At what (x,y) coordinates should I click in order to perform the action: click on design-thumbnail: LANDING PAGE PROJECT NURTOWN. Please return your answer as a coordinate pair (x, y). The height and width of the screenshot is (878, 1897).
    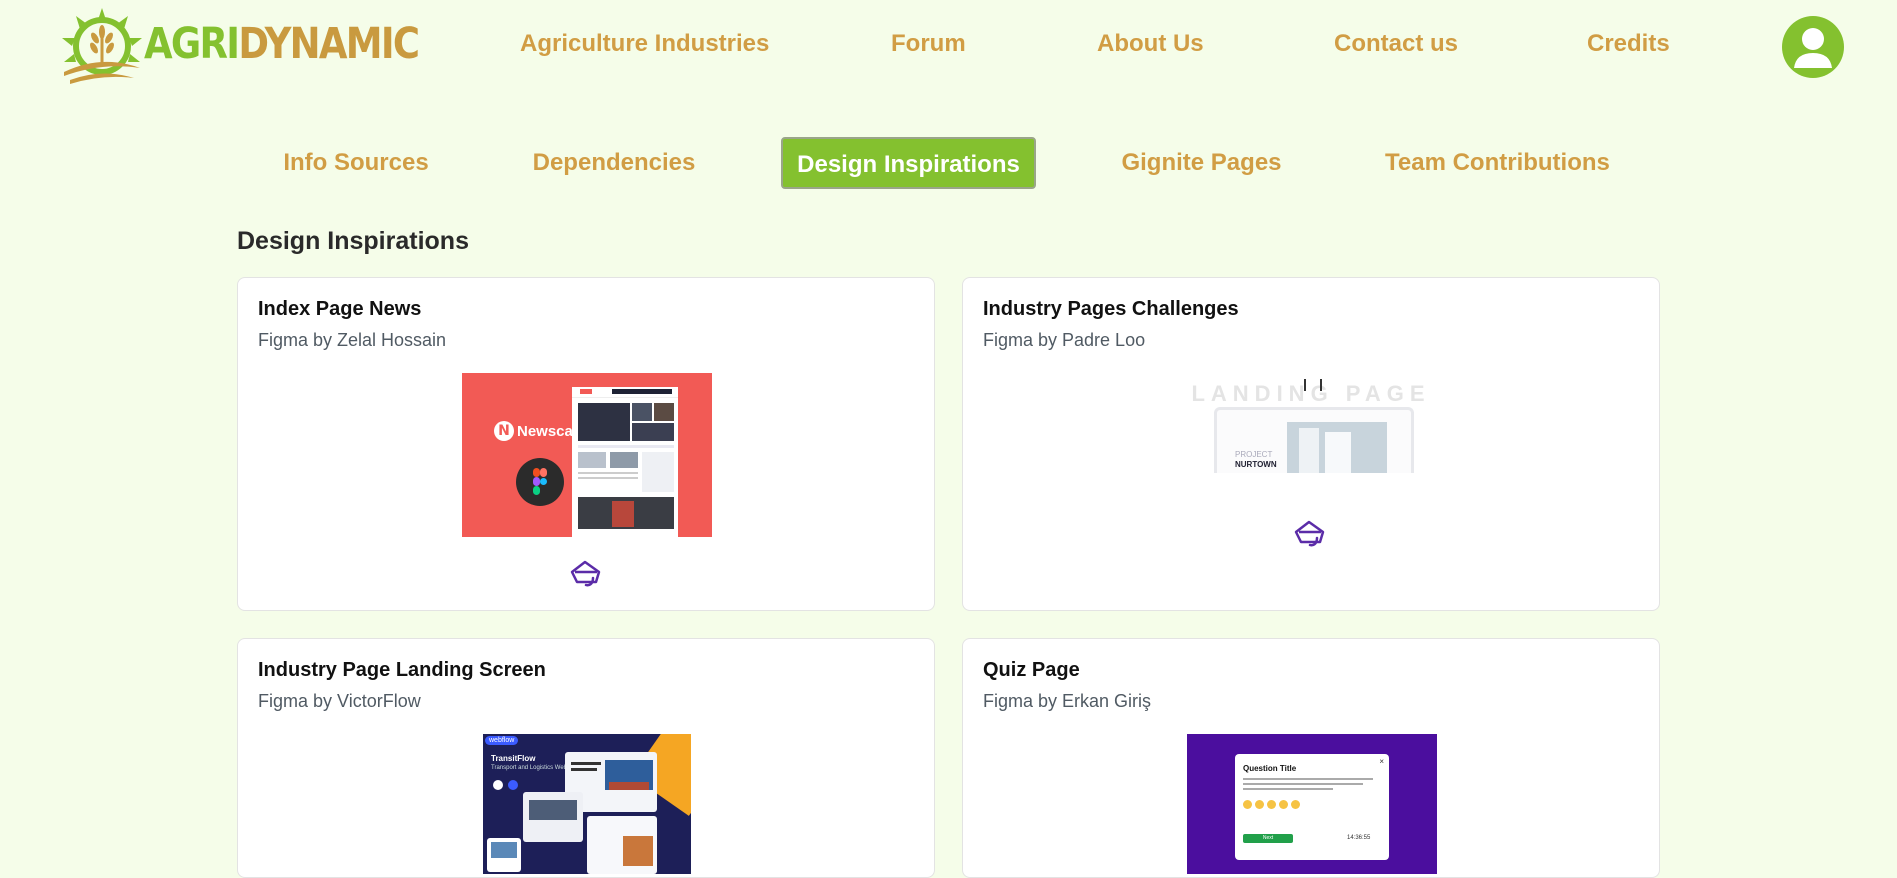
    Looking at the image, I should click on (1311, 423).